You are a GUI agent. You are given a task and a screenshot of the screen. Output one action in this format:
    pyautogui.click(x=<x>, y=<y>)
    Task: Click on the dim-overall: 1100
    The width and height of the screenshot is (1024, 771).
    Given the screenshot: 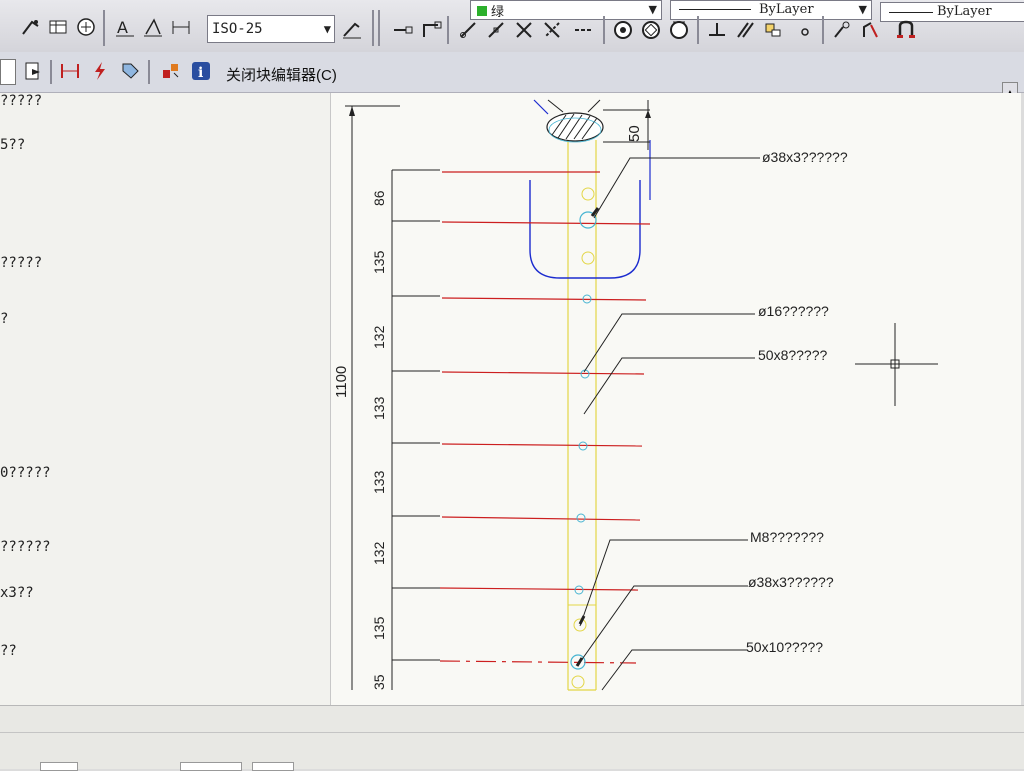 What is the action you would take?
    pyautogui.click(x=341, y=382)
    